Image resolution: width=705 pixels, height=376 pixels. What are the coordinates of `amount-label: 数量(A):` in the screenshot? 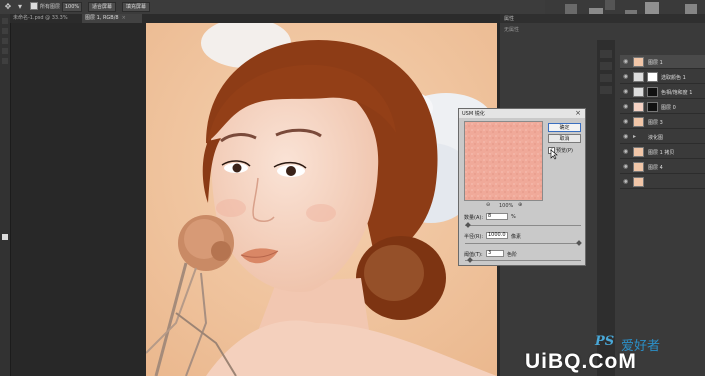 It's located at (474, 218).